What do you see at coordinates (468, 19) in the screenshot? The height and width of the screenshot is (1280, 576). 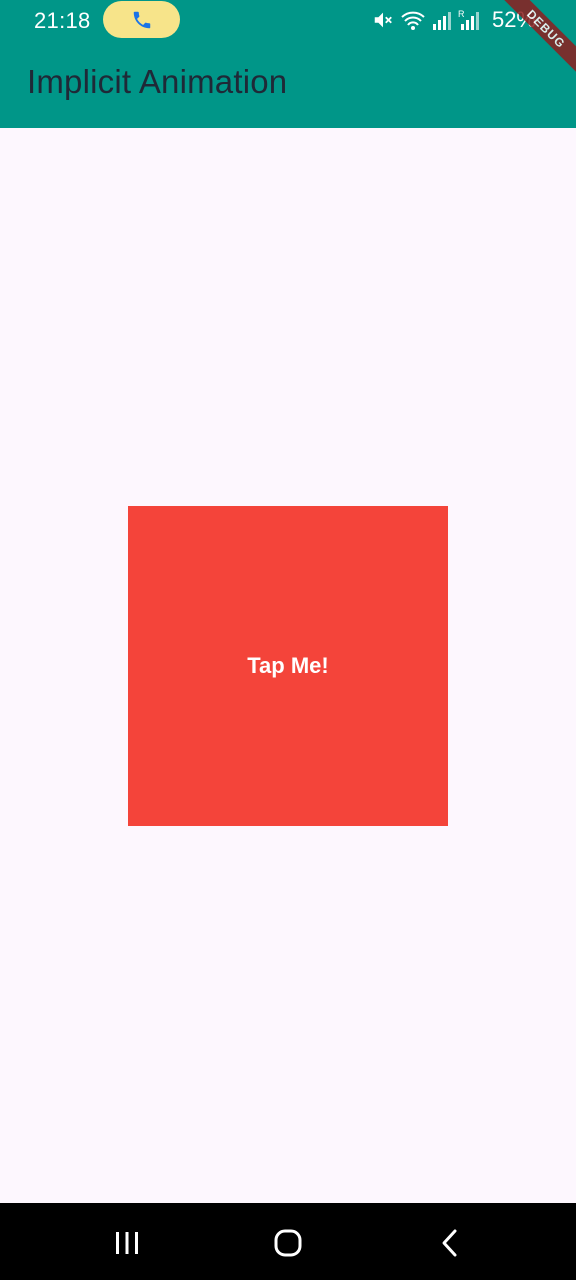 I see `signal-roaming-icon: R` at bounding box center [468, 19].